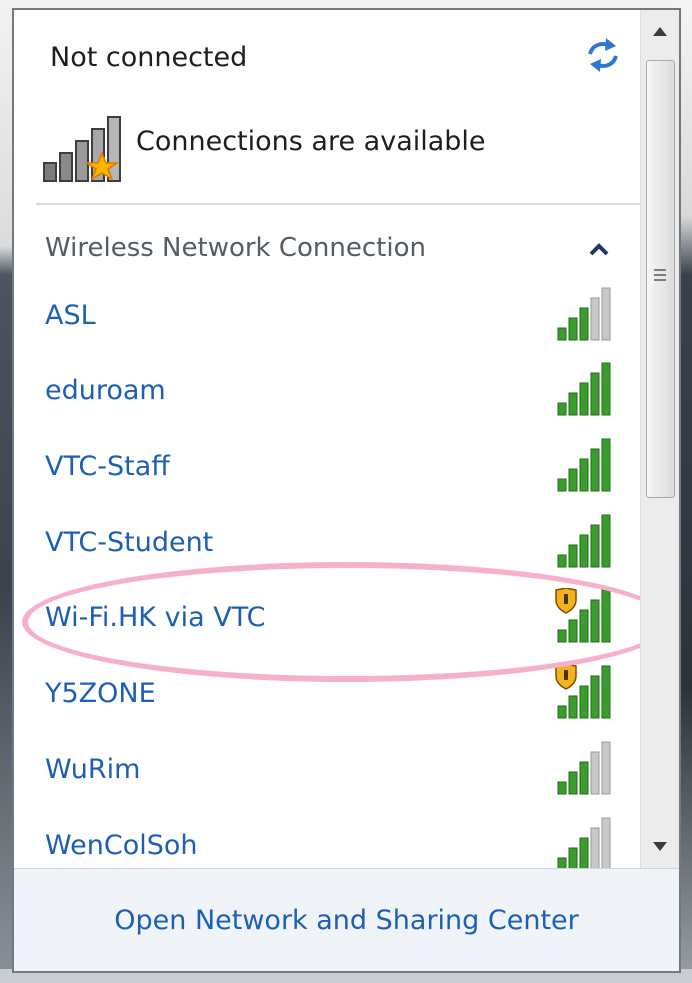  Describe the element at coordinates (328, 467) in the screenshot. I see `network-item-vtc-staff: VTC-Staff` at that location.